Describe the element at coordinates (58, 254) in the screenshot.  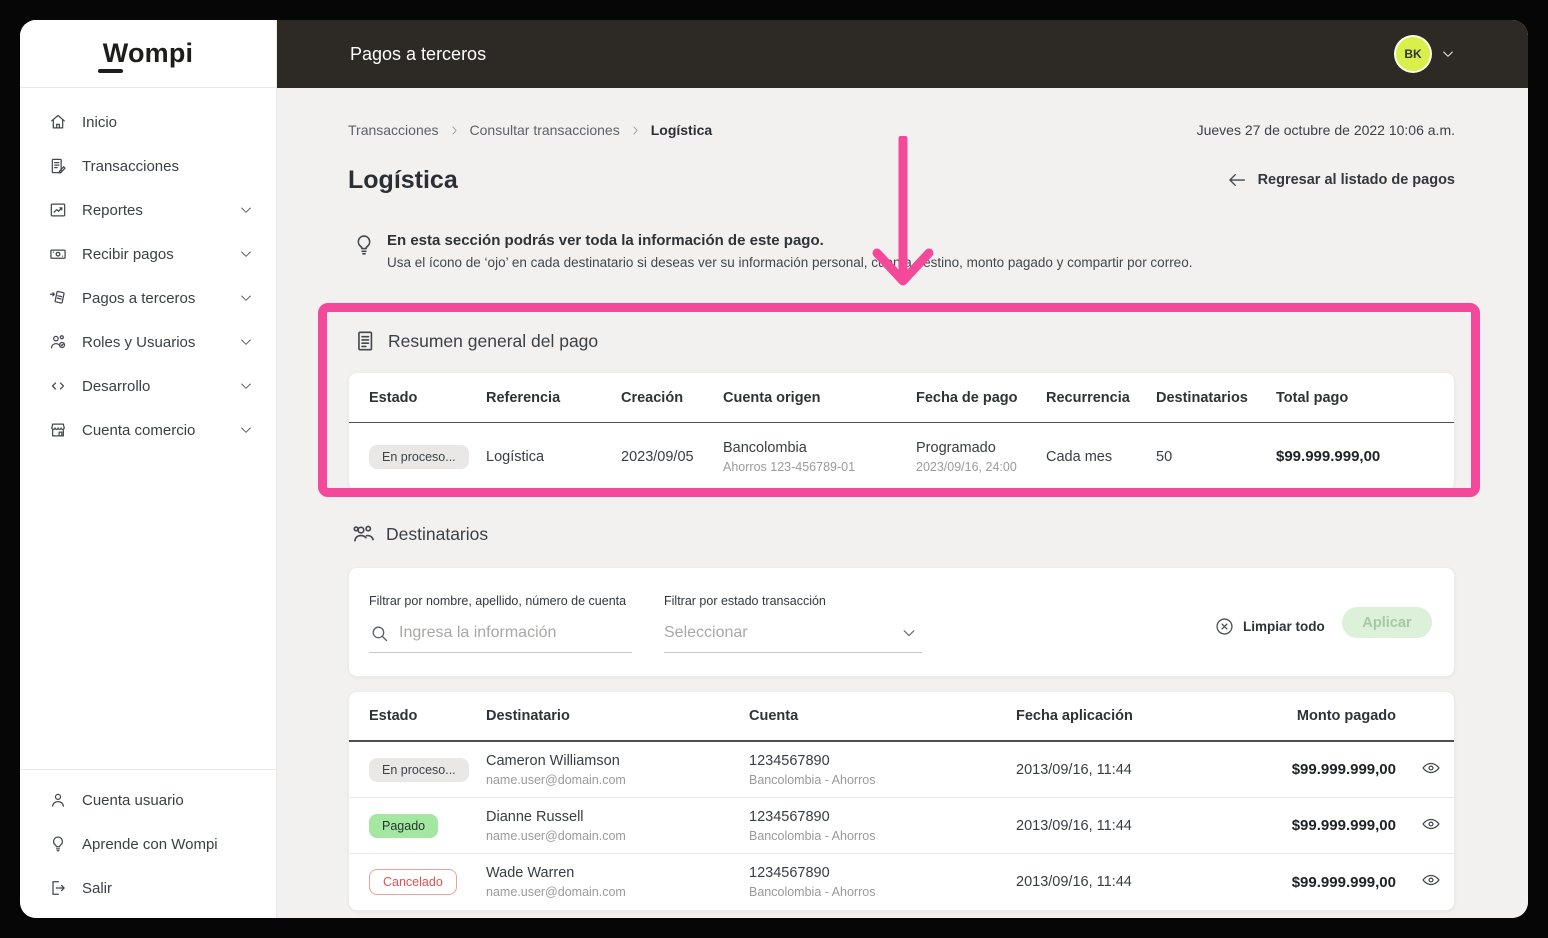
I see `receive-payments-icon` at that location.